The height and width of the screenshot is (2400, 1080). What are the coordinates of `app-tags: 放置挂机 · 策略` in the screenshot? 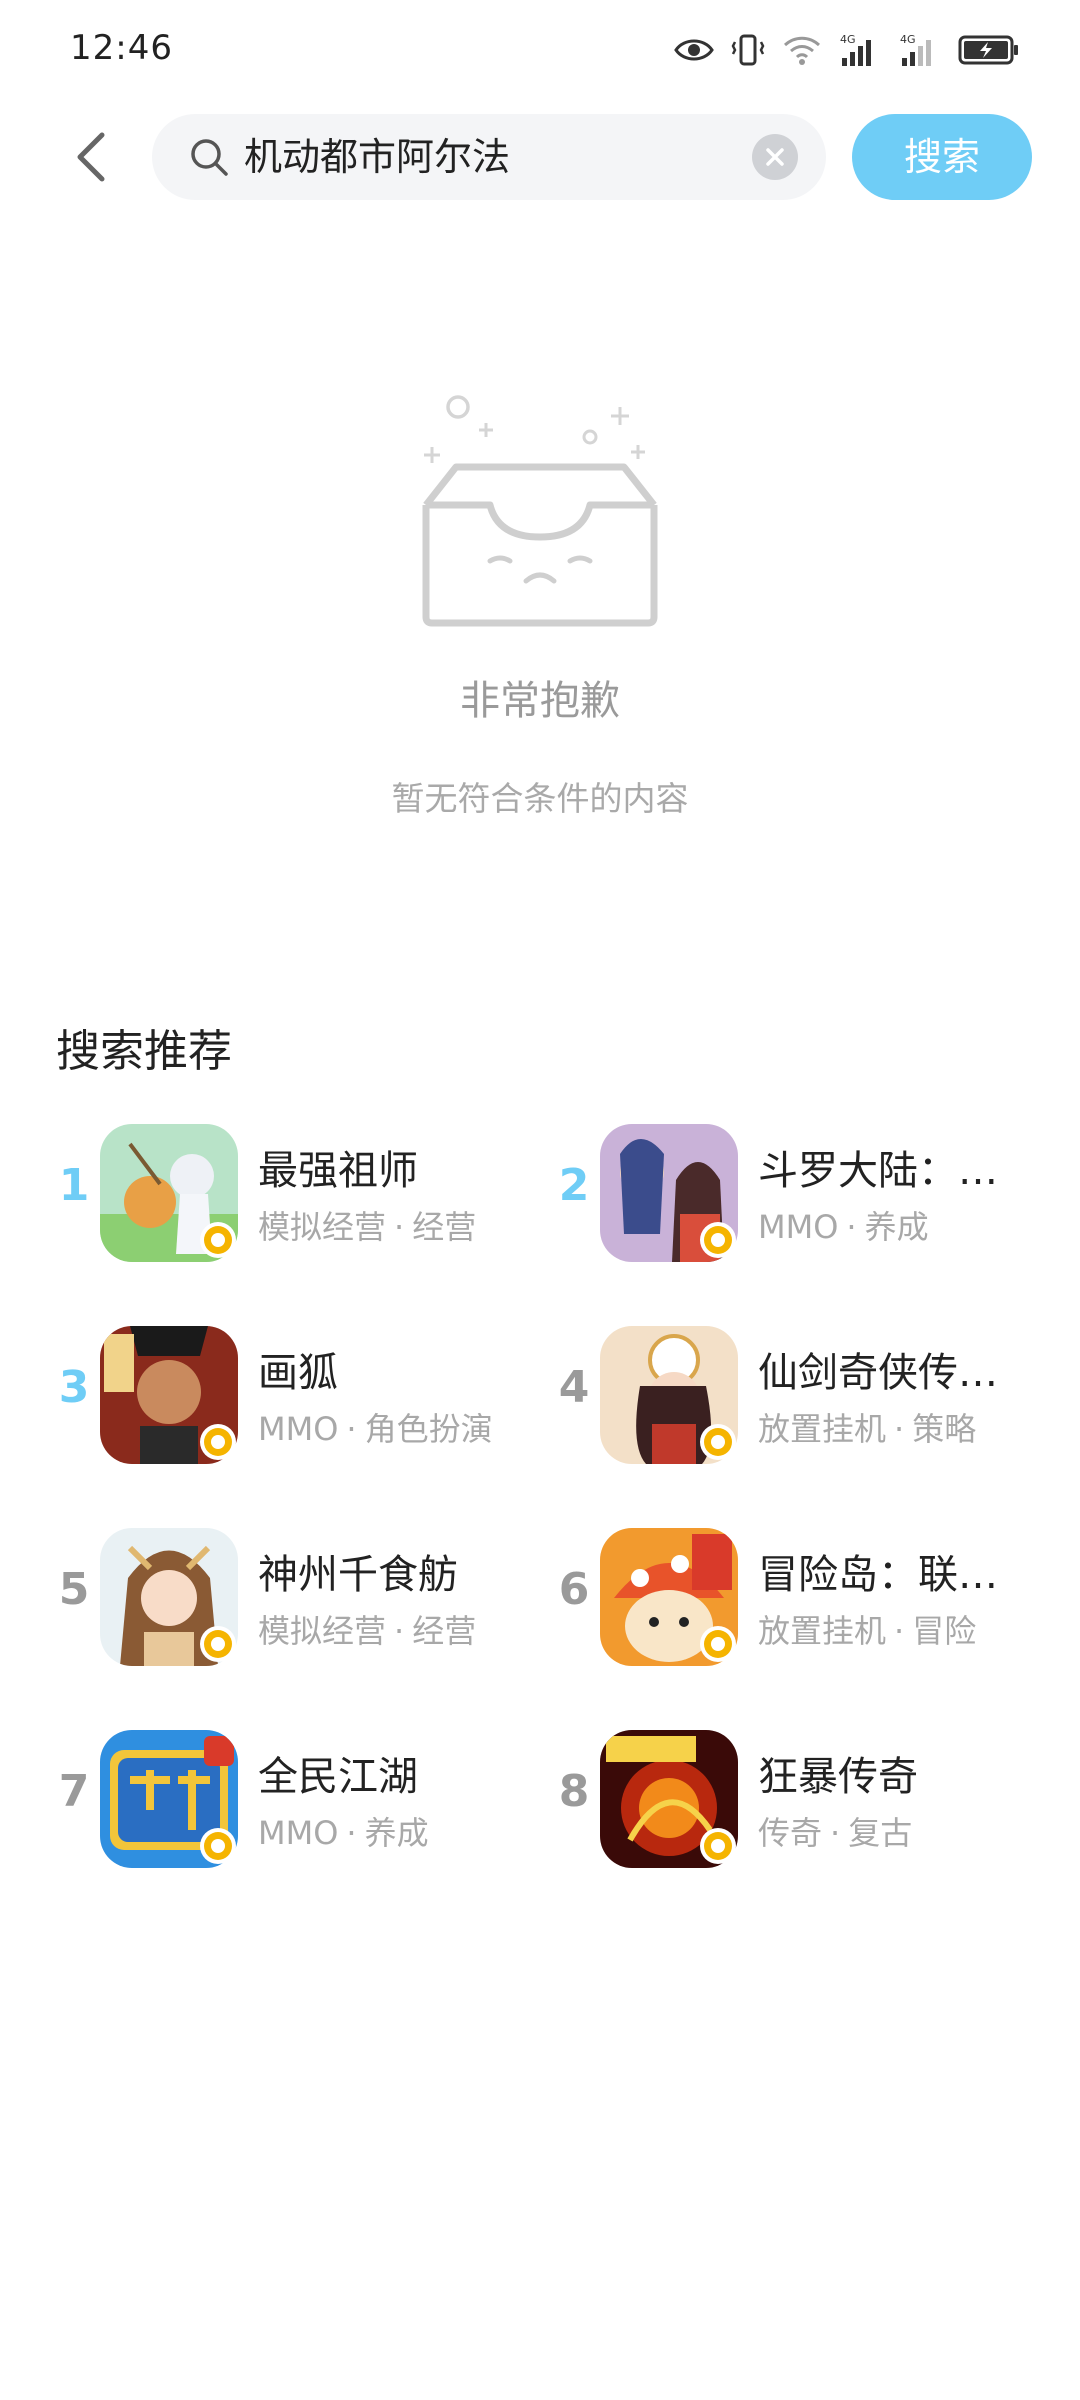 It's located at (867, 1429).